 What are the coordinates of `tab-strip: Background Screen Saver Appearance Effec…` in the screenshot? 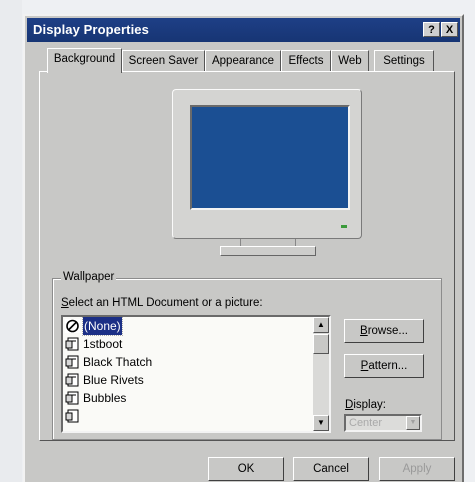 It's located at (251, 60).